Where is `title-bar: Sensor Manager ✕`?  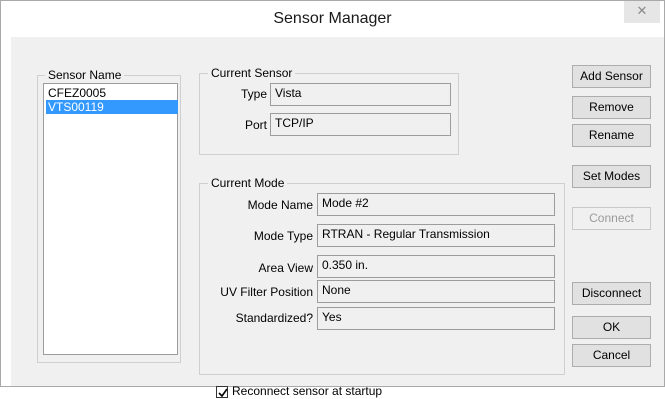
title-bar: Sensor Manager ✕ is located at coordinates (332, 19).